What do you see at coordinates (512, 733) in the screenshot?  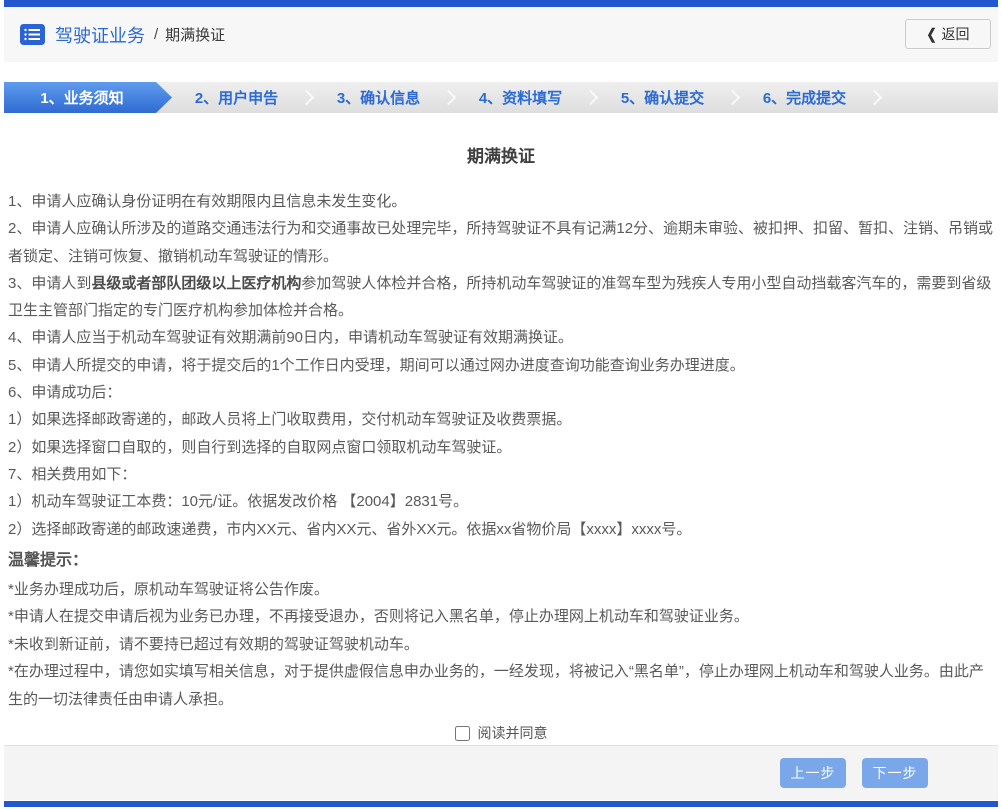 I see `agree-label: 阅读并同意` at bounding box center [512, 733].